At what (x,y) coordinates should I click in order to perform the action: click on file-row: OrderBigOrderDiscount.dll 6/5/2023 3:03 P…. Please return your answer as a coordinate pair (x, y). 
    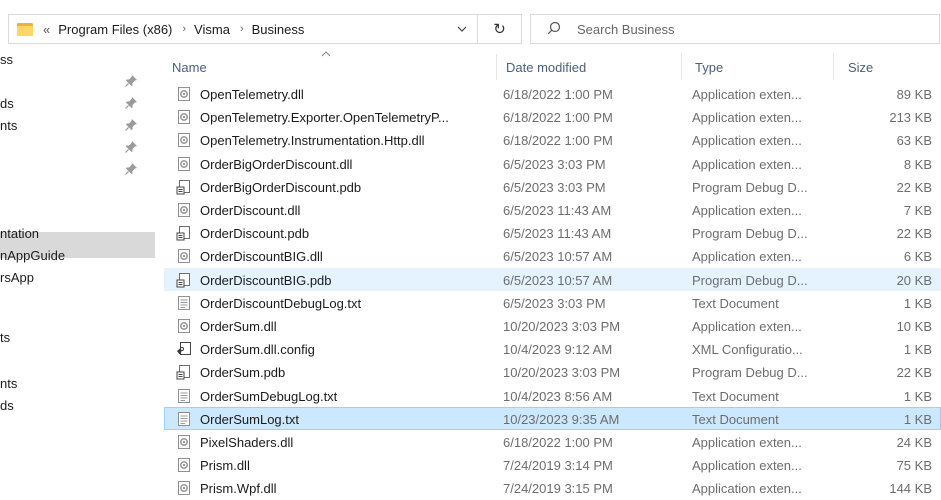
    Looking at the image, I should click on (552, 163).